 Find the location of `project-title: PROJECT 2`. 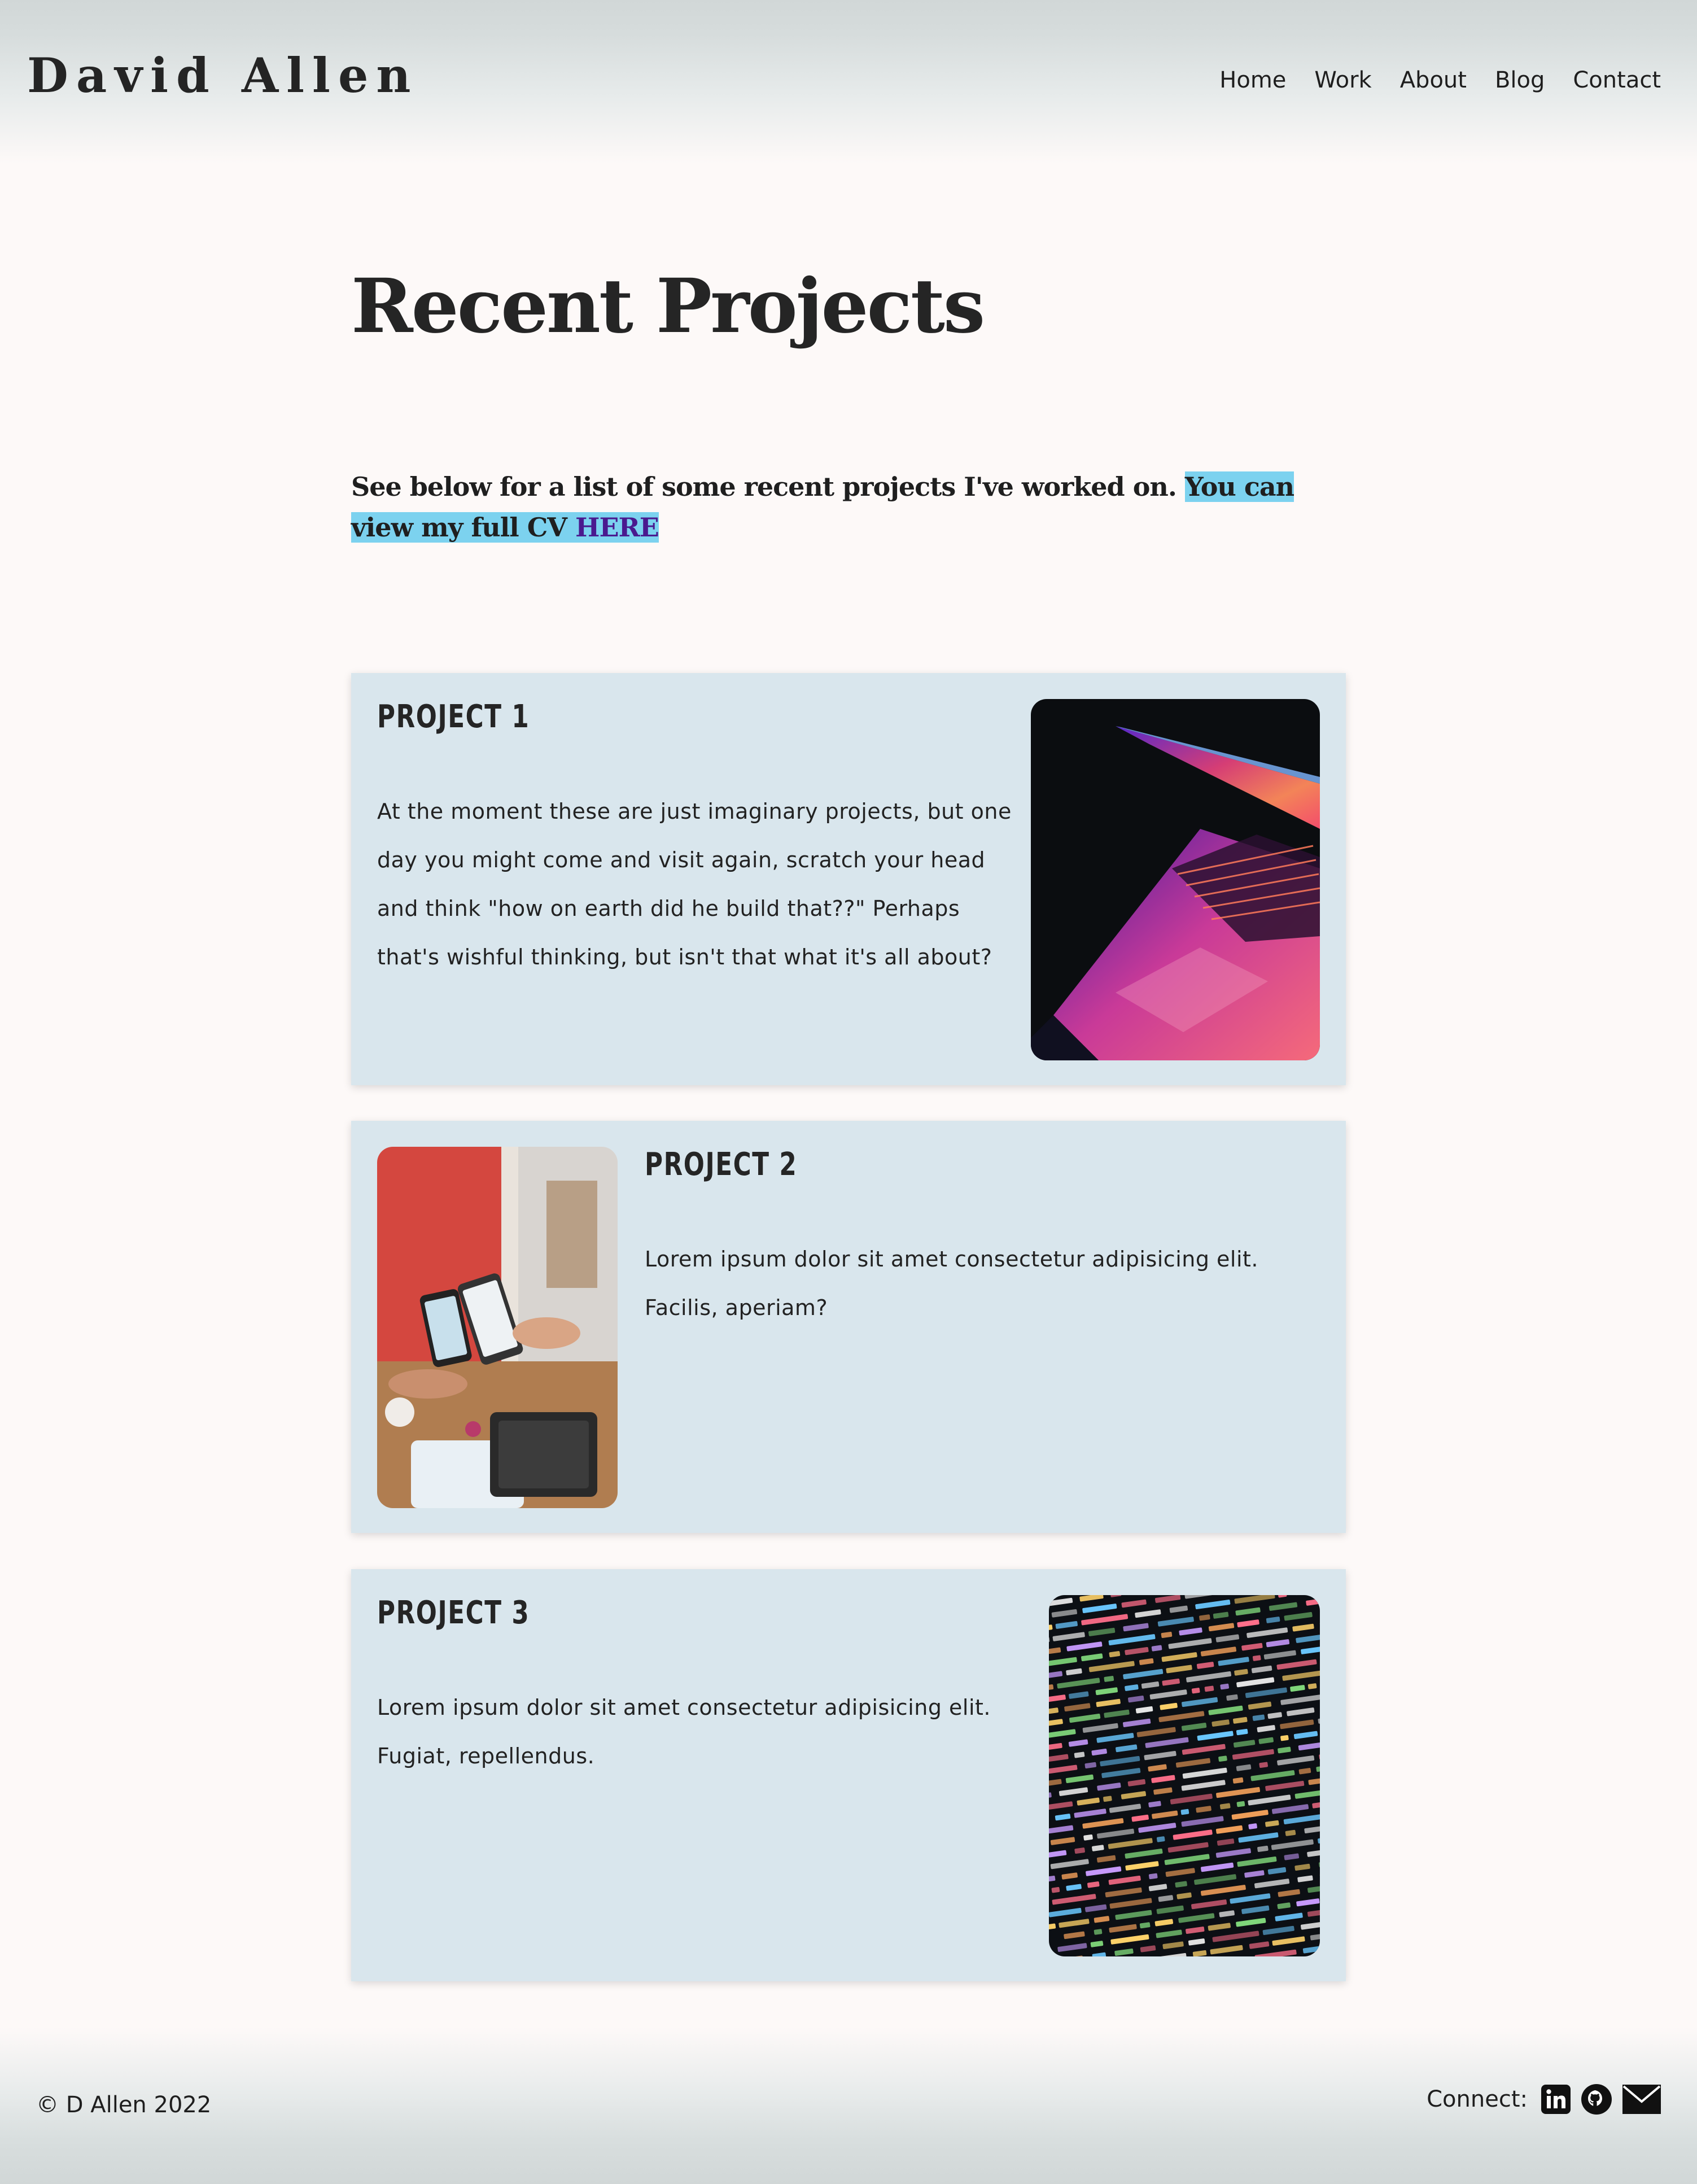

project-title: PROJECT 2 is located at coordinates (721, 1164).